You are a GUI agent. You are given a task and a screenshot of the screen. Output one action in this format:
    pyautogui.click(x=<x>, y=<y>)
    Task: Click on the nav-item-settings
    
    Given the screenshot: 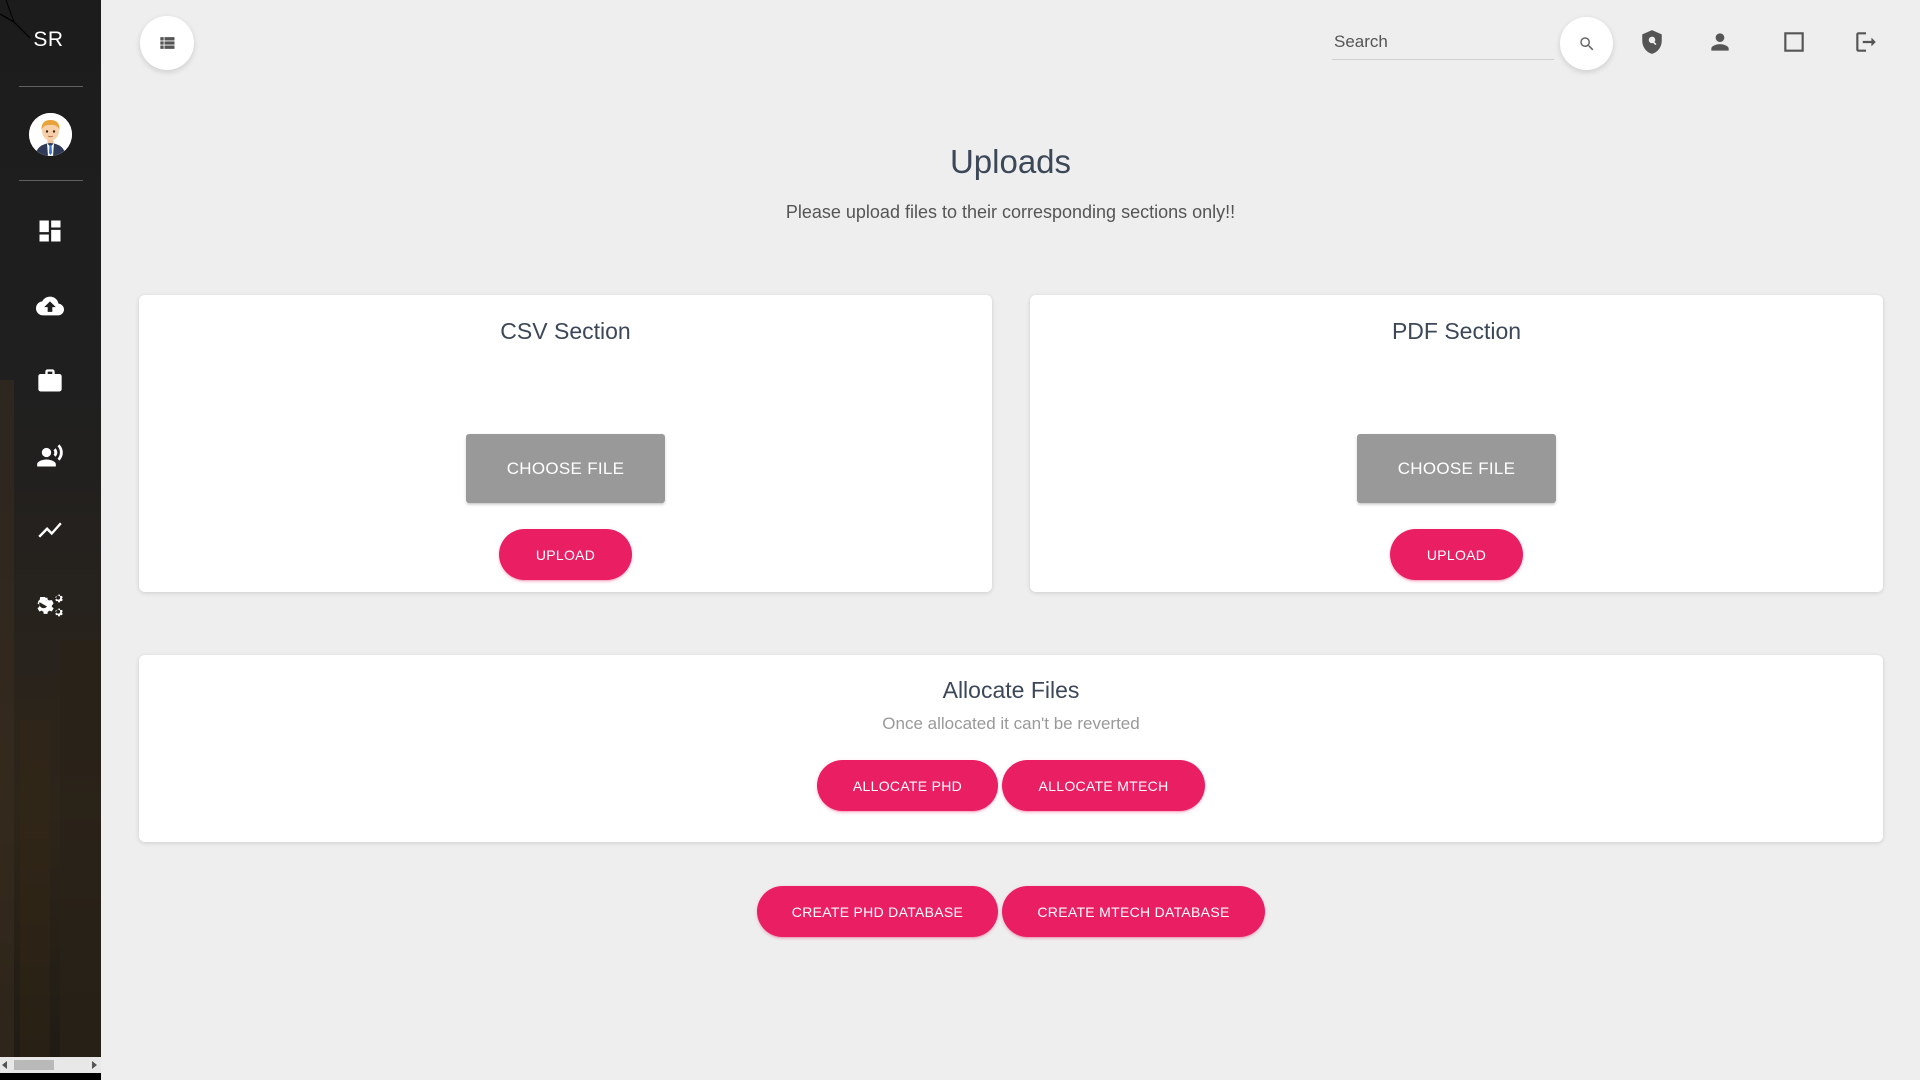 What is the action you would take?
    pyautogui.click(x=50, y=604)
    